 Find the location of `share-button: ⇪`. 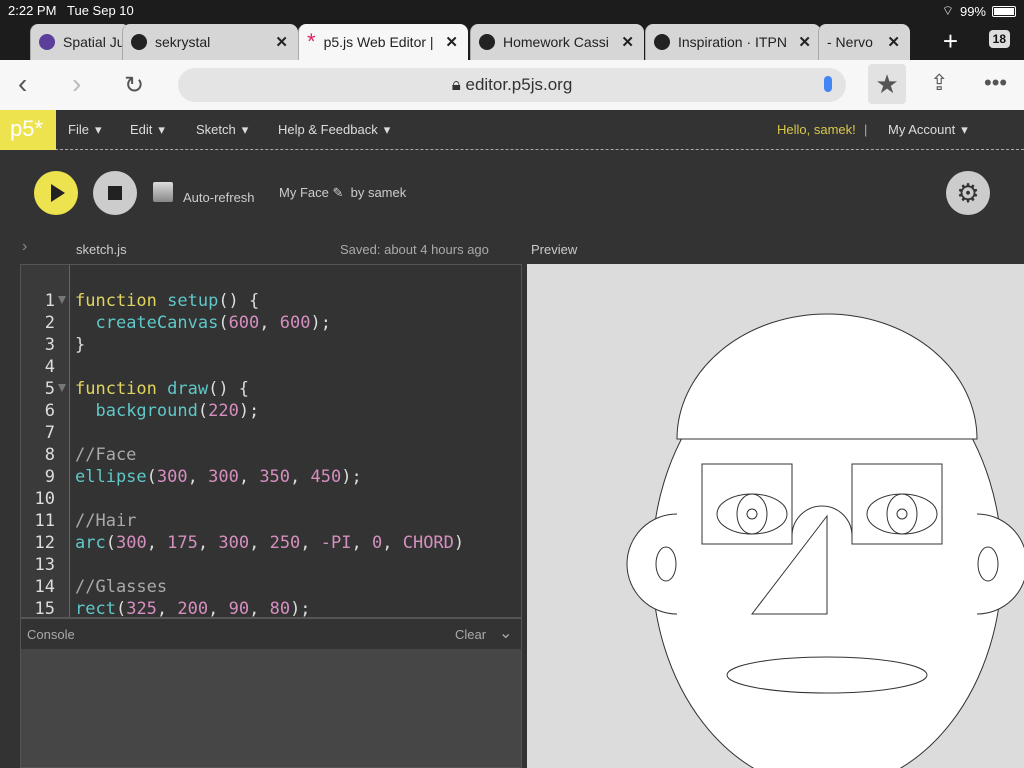

share-button: ⇪ is located at coordinates (939, 83).